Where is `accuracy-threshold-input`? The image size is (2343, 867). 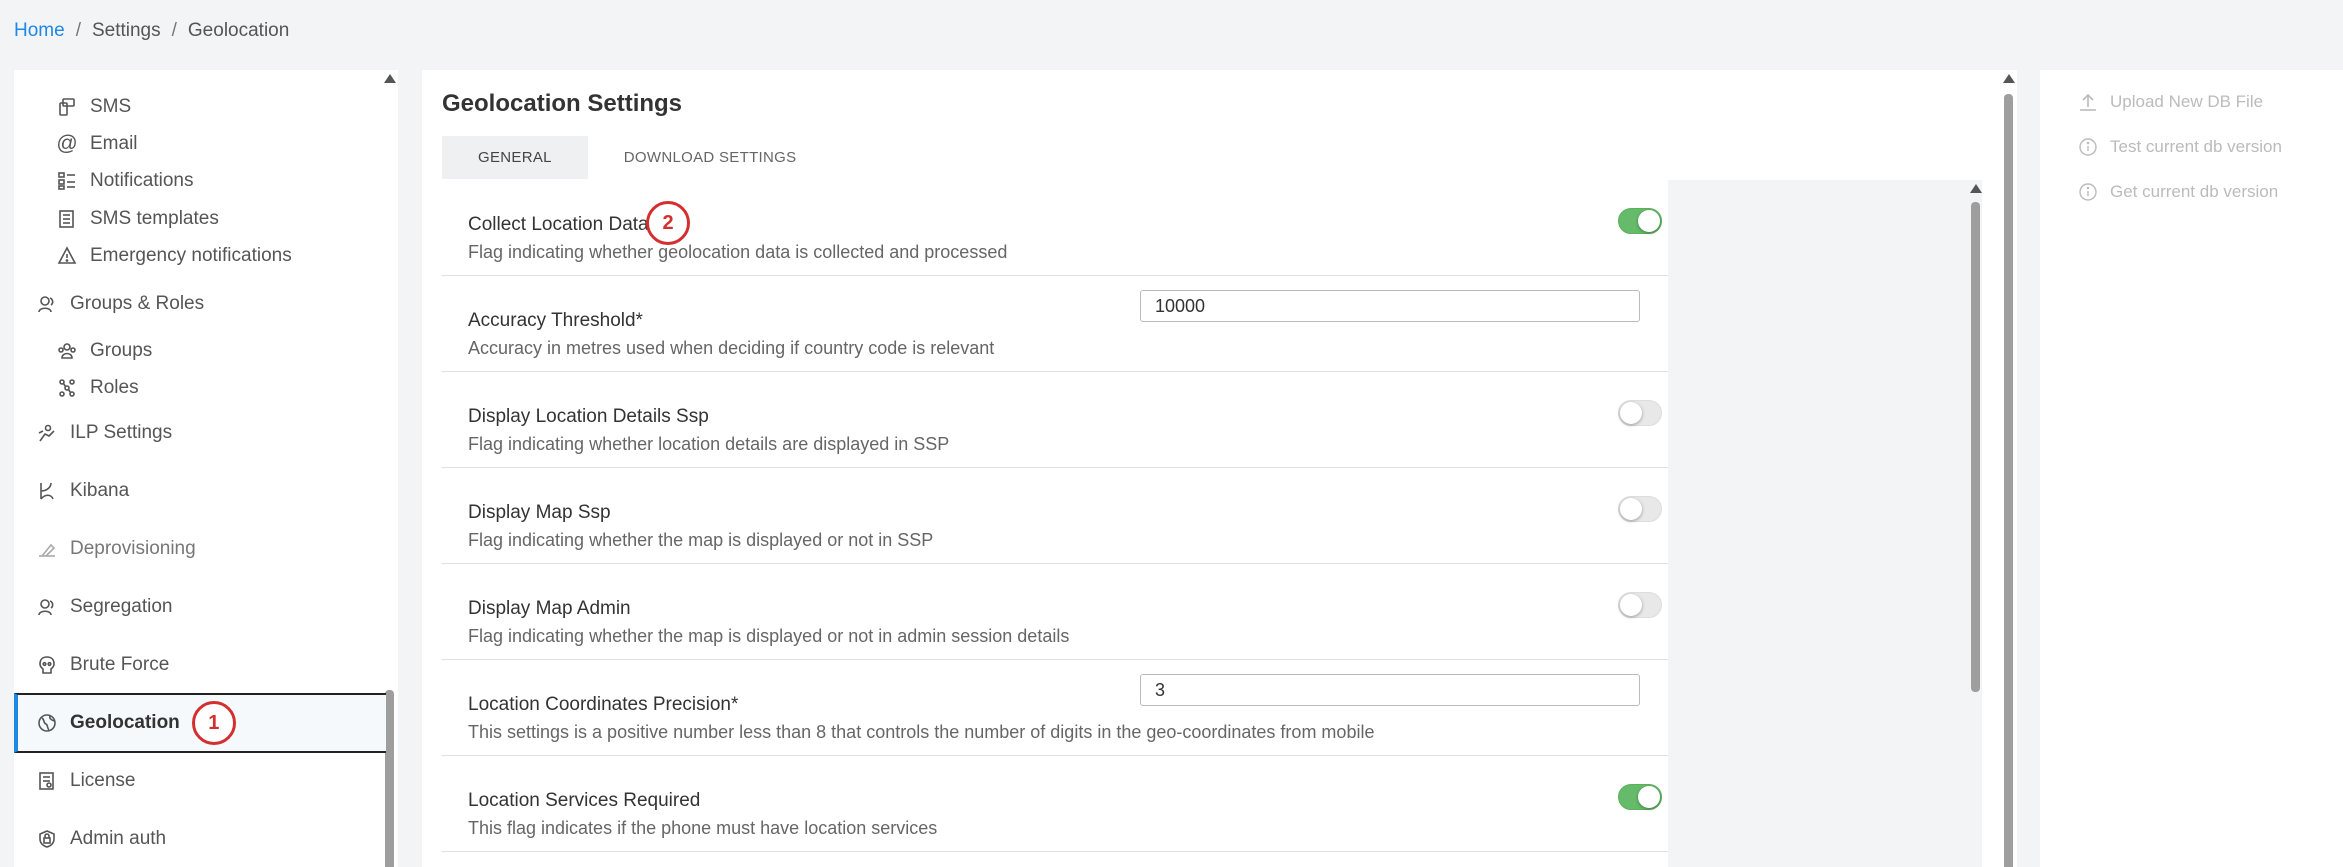
accuracy-threshold-input is located at coordinates (1390, 306).